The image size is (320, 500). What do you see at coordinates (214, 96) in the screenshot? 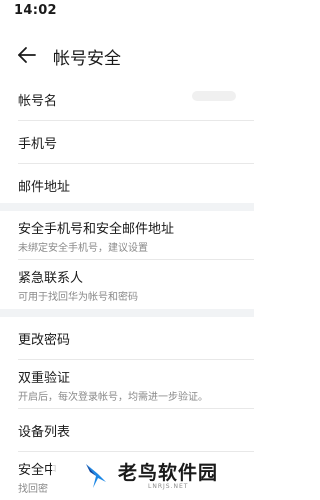
I see `account-name-value-blurred` at bounding box center [214, 96].